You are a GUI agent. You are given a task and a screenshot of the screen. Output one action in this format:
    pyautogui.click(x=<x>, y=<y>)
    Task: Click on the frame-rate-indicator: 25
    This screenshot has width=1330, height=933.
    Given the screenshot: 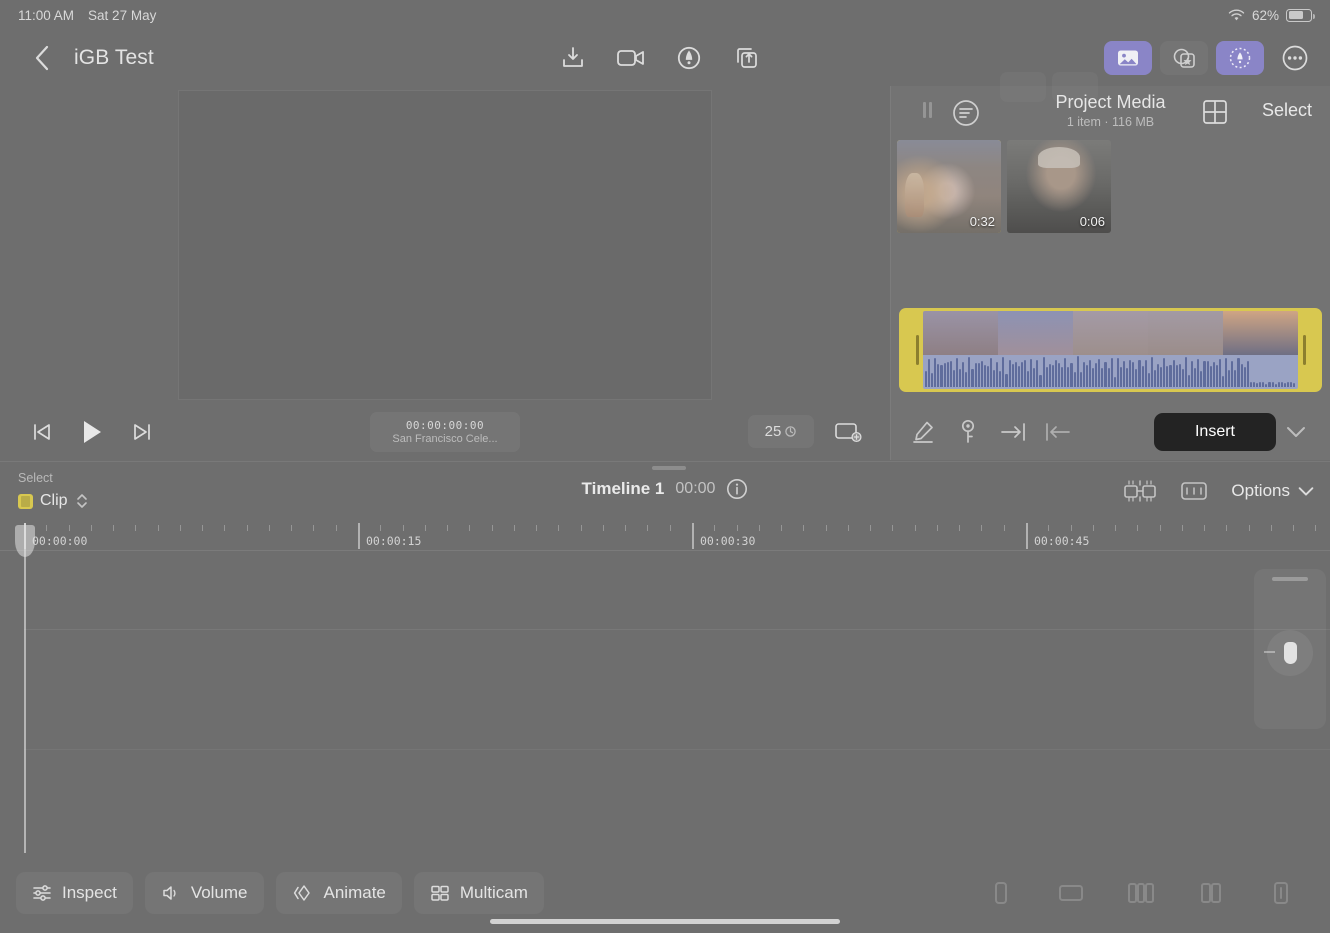 What is the action you would take?
    pyautogui.click(x=781, y=431)
    